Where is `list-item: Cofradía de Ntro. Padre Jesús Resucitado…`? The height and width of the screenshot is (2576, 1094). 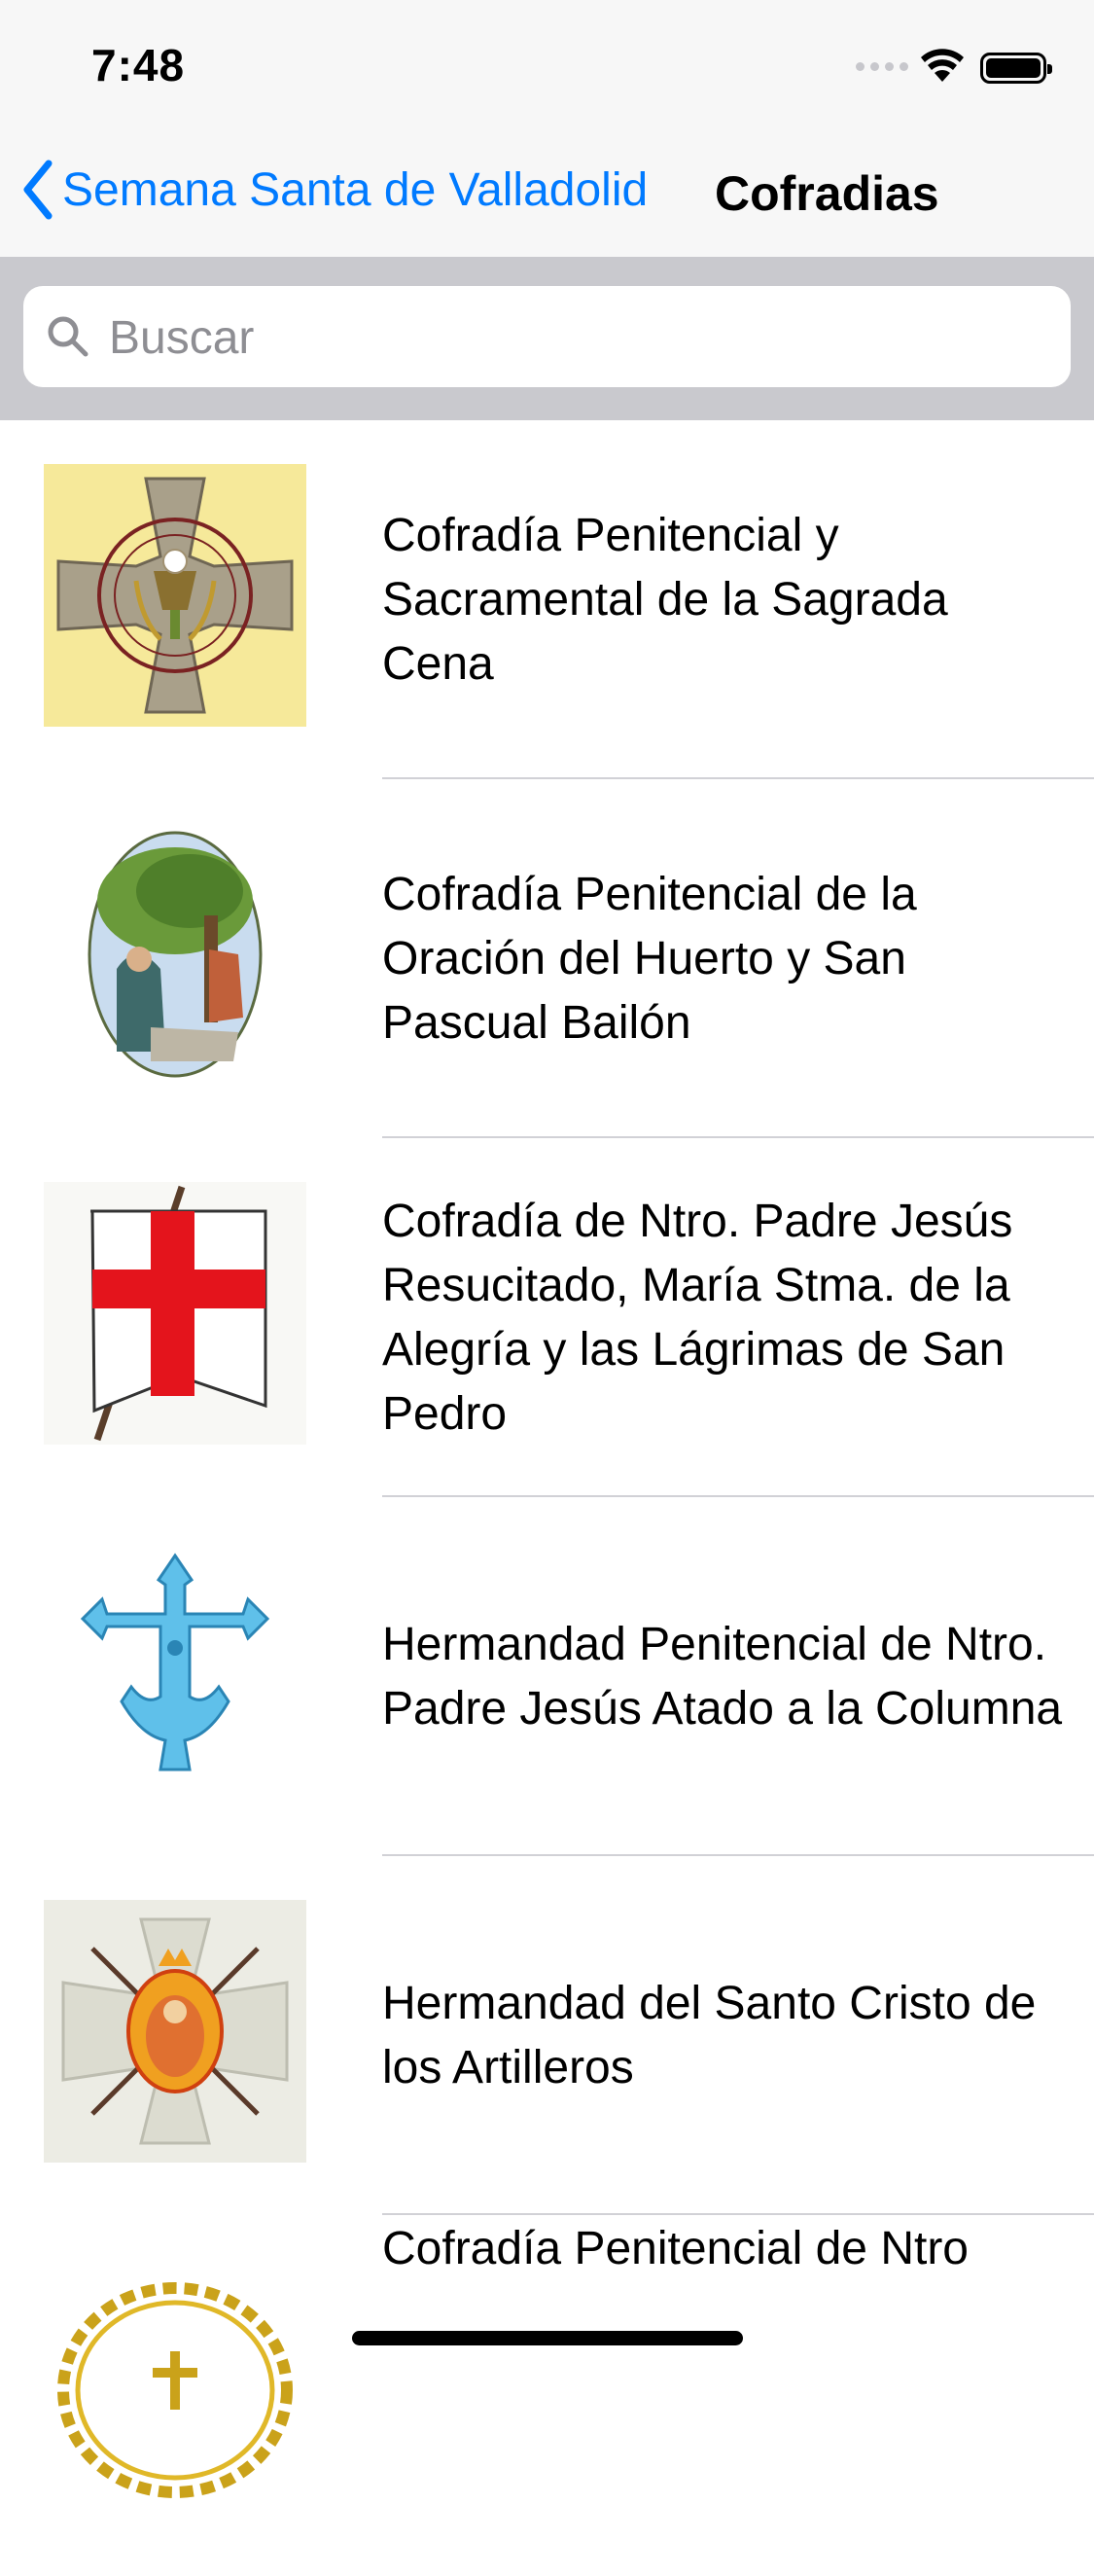
list-item: Cofradía de Ntro. Padre Jesús Resucitado… is located at coordinates (547, 1317).